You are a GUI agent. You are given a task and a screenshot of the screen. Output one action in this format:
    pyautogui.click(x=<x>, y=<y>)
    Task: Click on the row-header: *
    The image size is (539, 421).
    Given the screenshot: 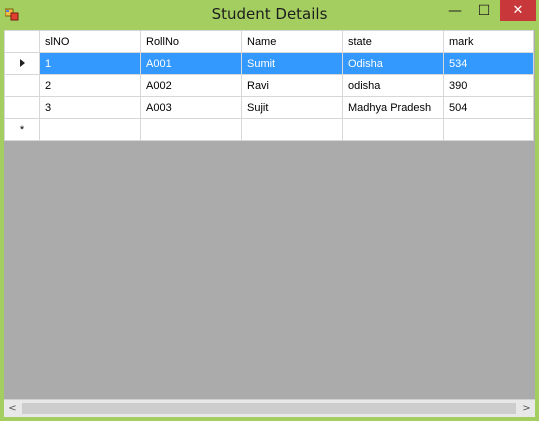 What is the action you would take?
    pyautogui.click(x=22, y=129)
    